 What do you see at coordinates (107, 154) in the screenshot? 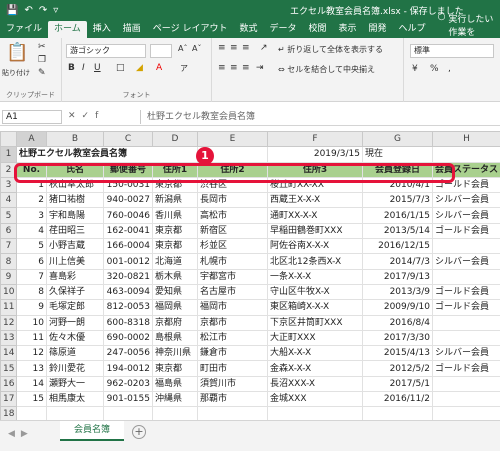
I see `title-cell: 杜野エクセル教室会員名簿` at bounding box center [107, 154].